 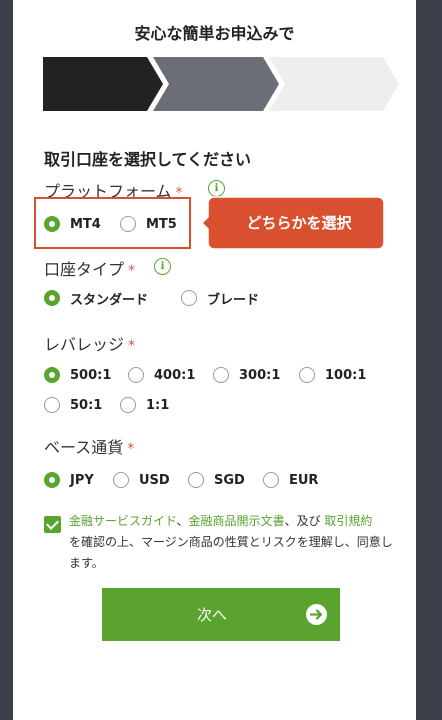 I want to click on leverage-option-500: 500:1, so click(x=77, y=375).